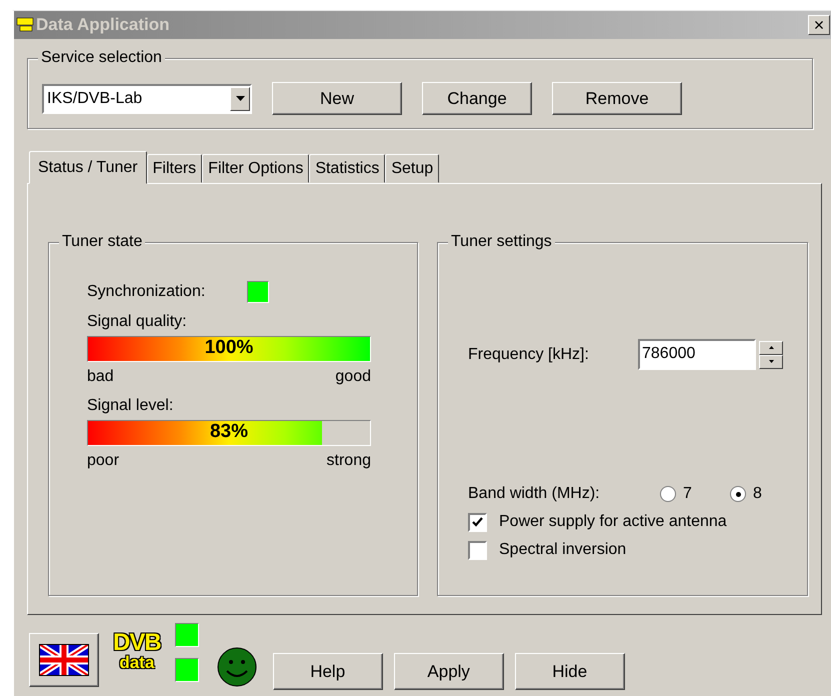 The image size is (831, 696). Describe the element at coordinates (617, 98) in the screenshot. I see `service-button: Remove` at that location.